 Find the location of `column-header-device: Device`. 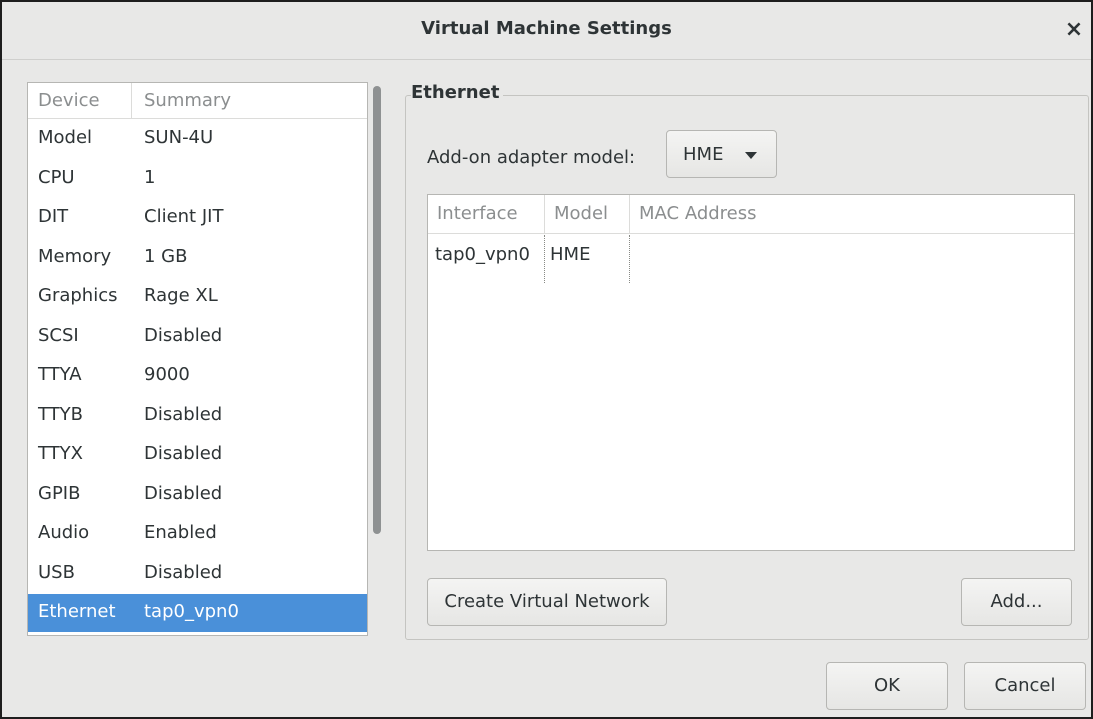

column-header-device: Device is located at coordinates (69, 100).